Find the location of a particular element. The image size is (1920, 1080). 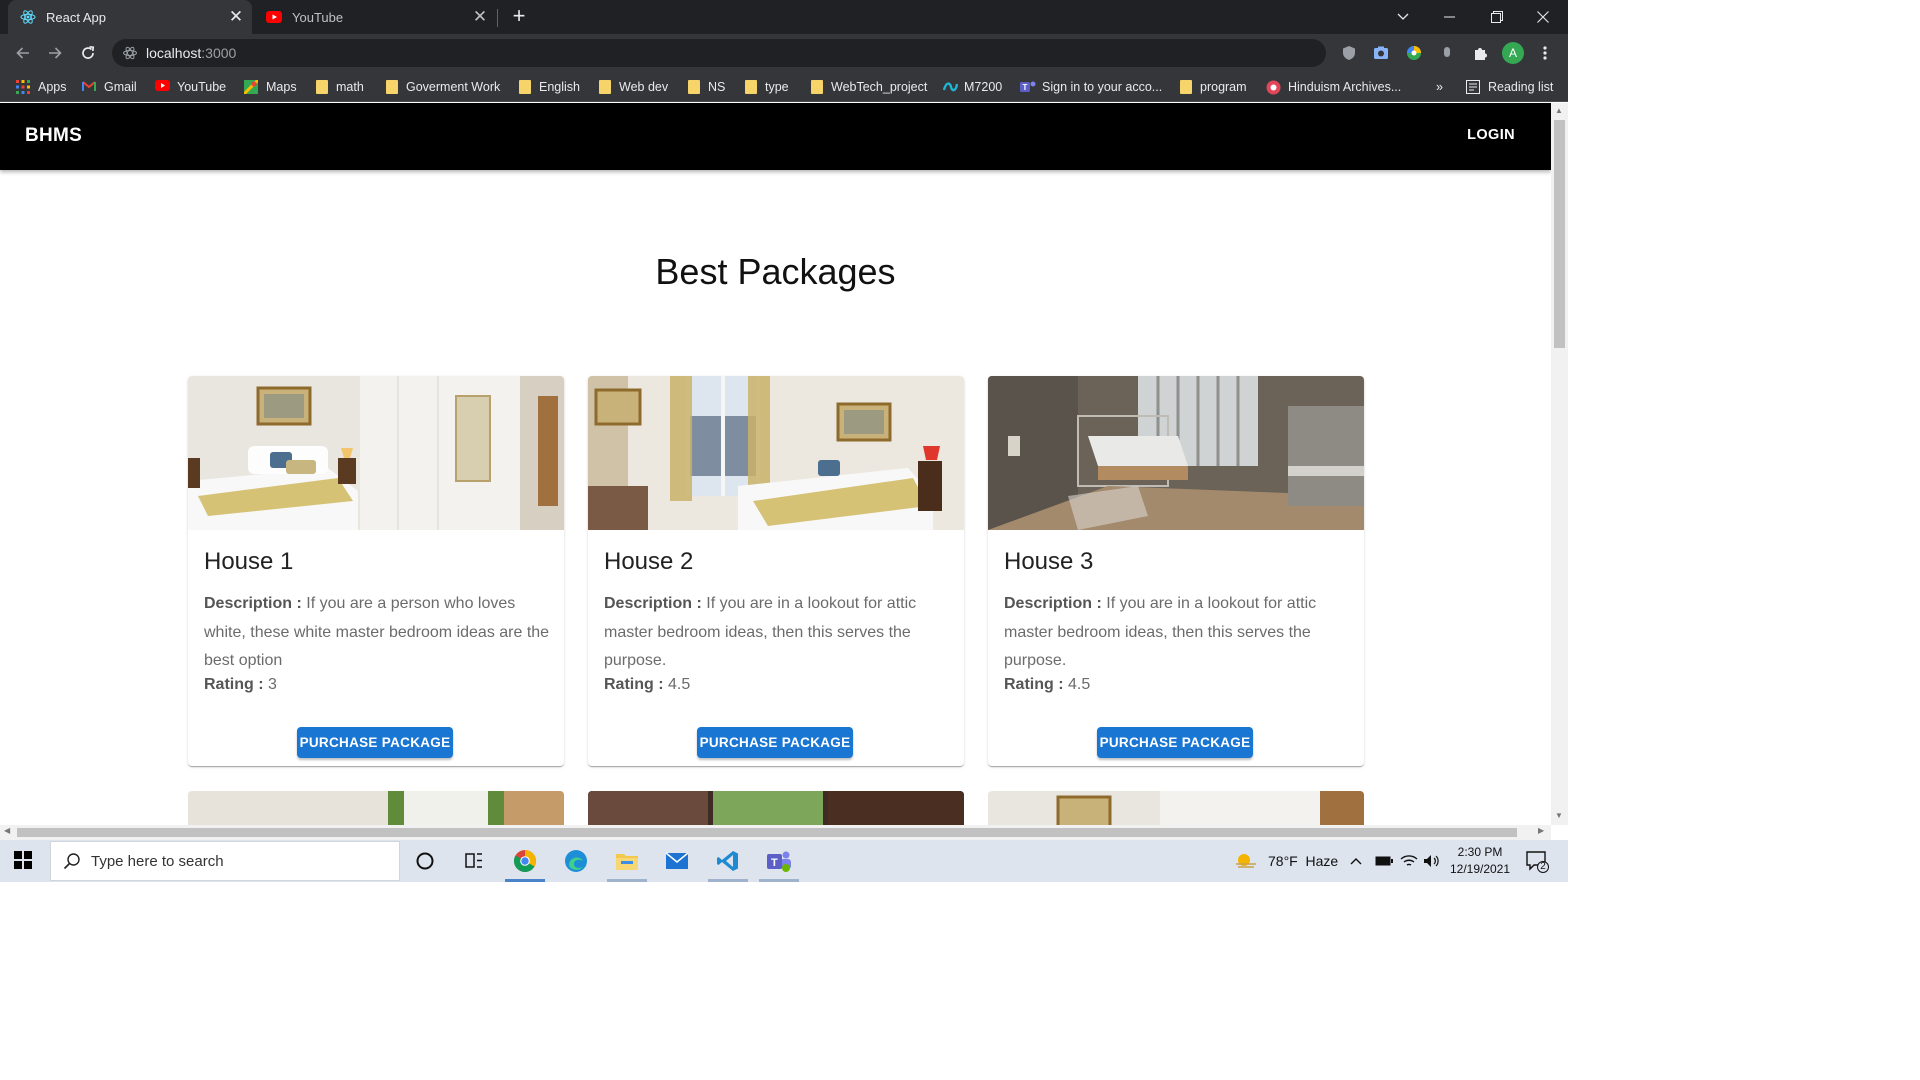

cortana-icon is located at coordinates (425, 861).